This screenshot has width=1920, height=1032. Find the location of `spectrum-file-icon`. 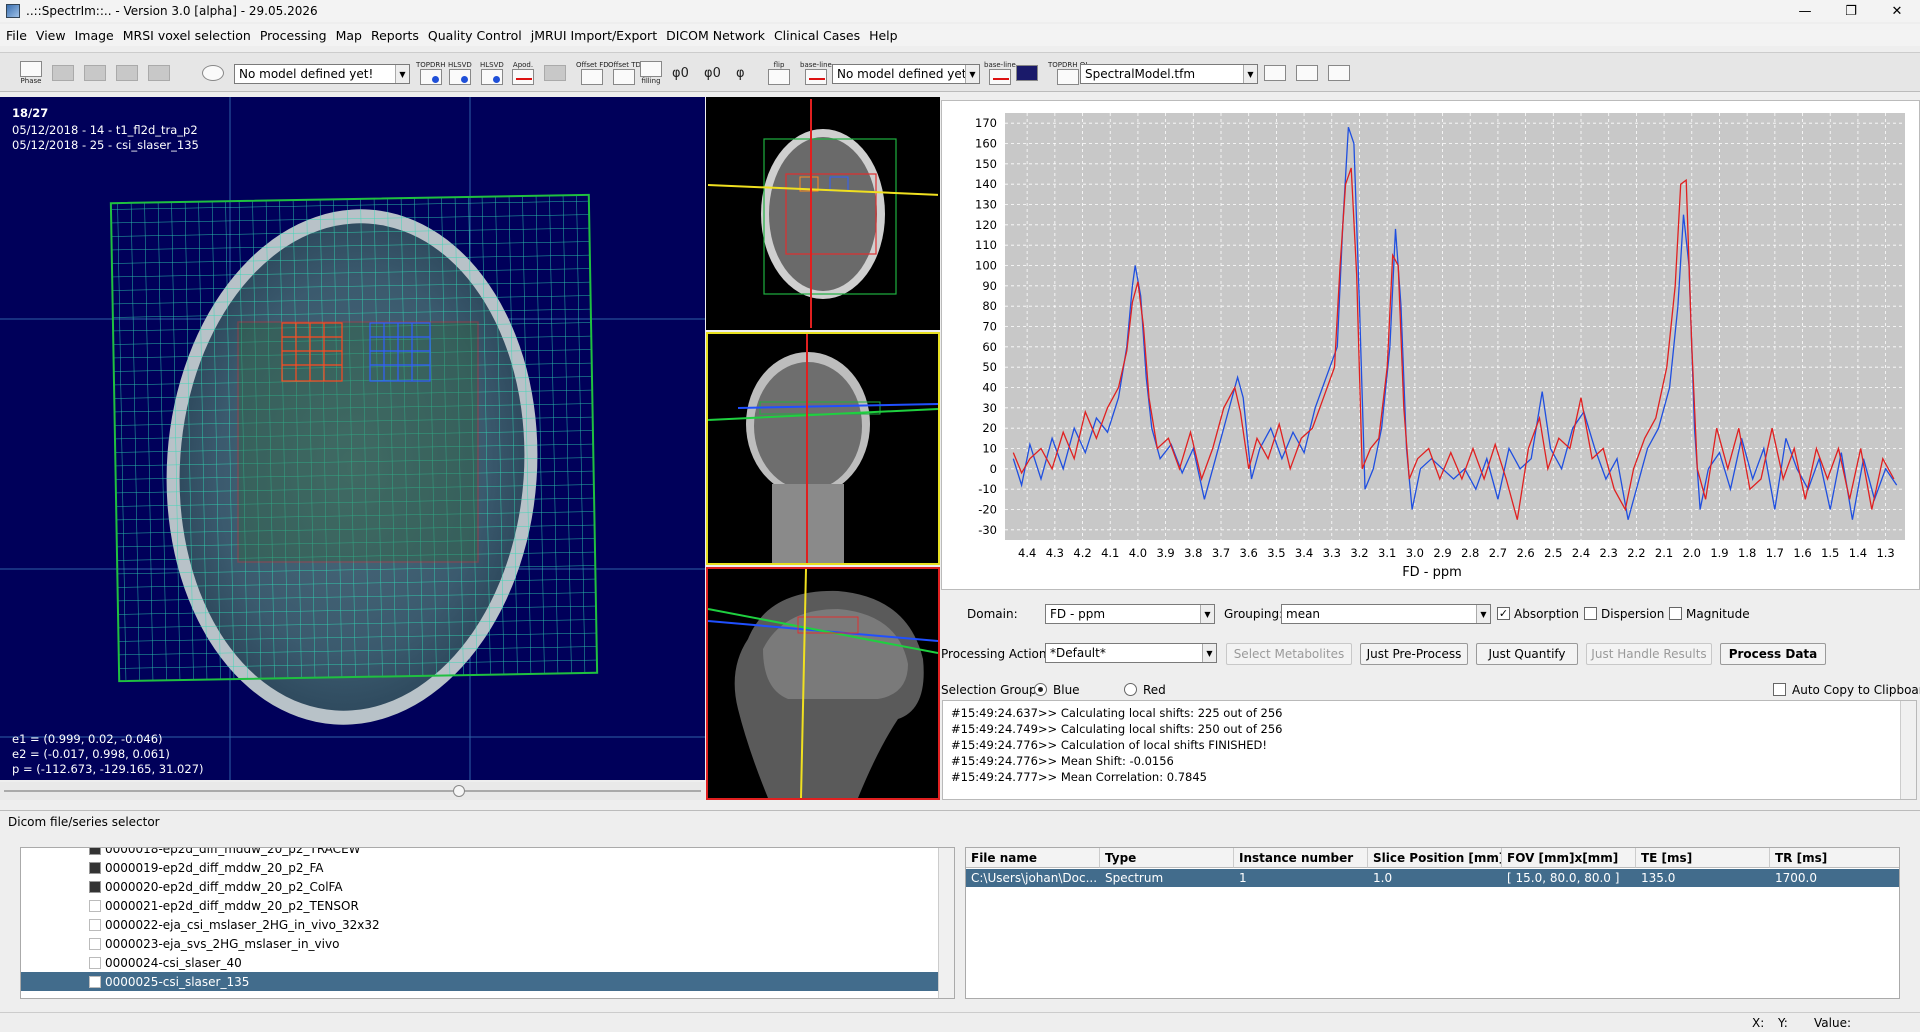

spectrum-file-icon is located at coordinates (95, 962).